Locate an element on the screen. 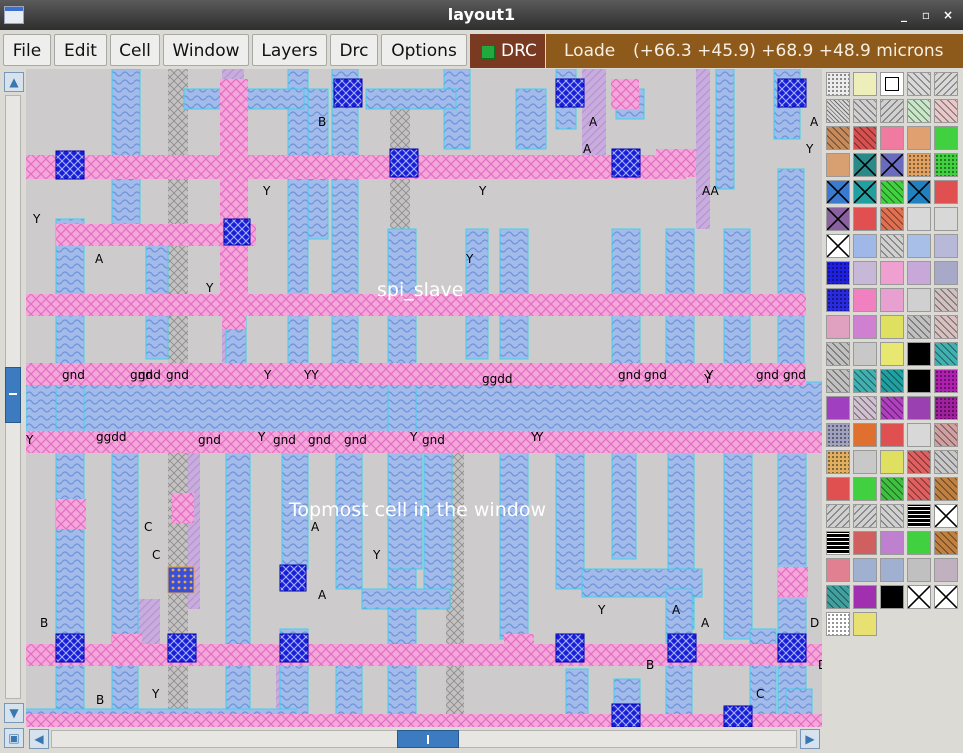 This screenshot has height=753, width=963. vertical-scrollbar: ▲ ▼ ▣ is located at coordinates (13, 408).